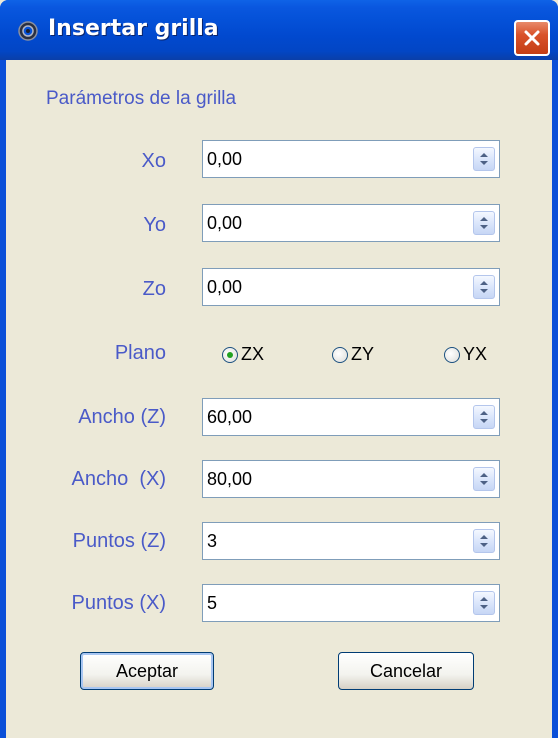 The height and width of the screenshot is (738, 558). What do you see at coordinates (141, 98) in the screenshot?
I see `section-title: Parámetros de la grilla` at bounding box center [141, 98].